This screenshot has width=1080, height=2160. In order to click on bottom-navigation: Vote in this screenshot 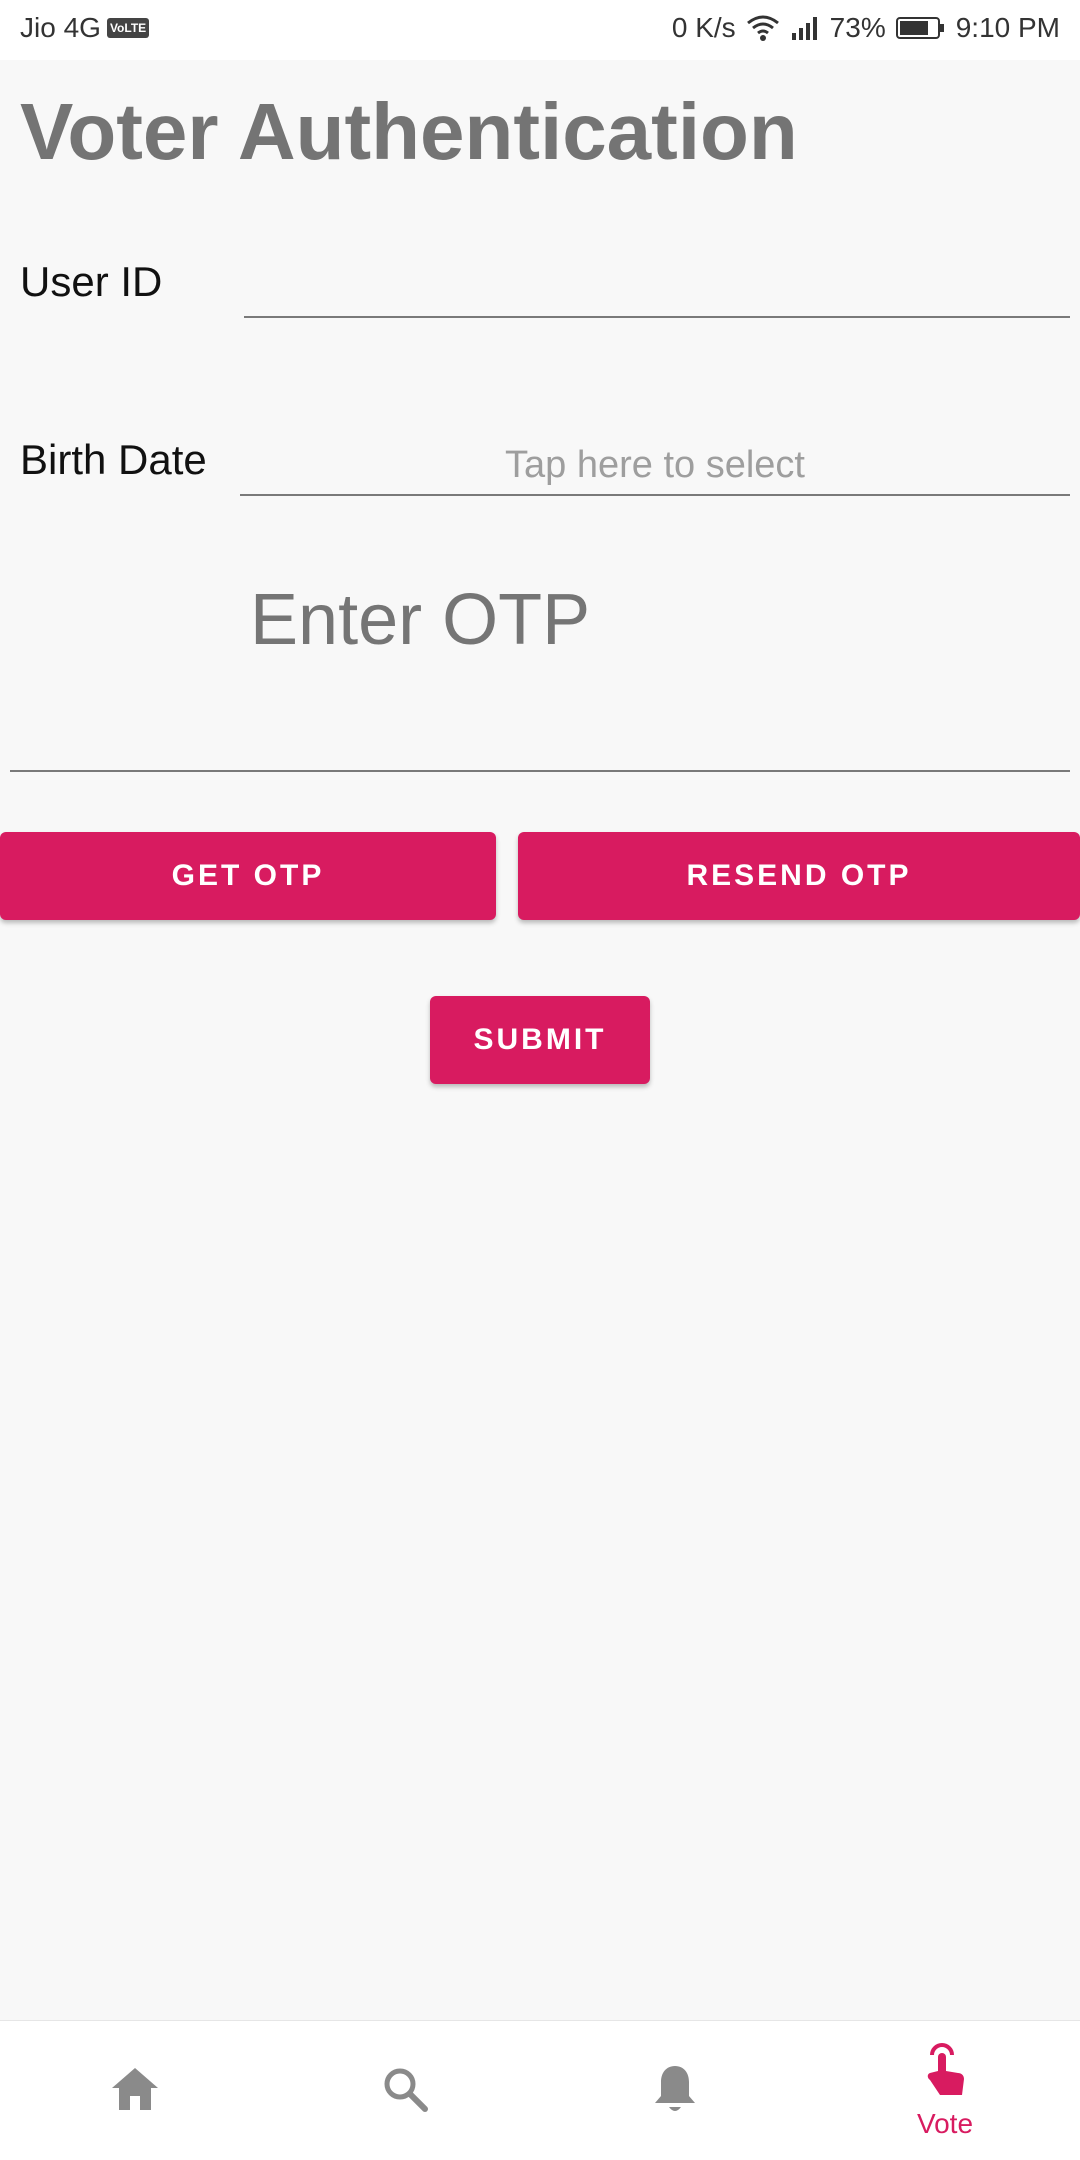, I will do `click(540, 2090)`.